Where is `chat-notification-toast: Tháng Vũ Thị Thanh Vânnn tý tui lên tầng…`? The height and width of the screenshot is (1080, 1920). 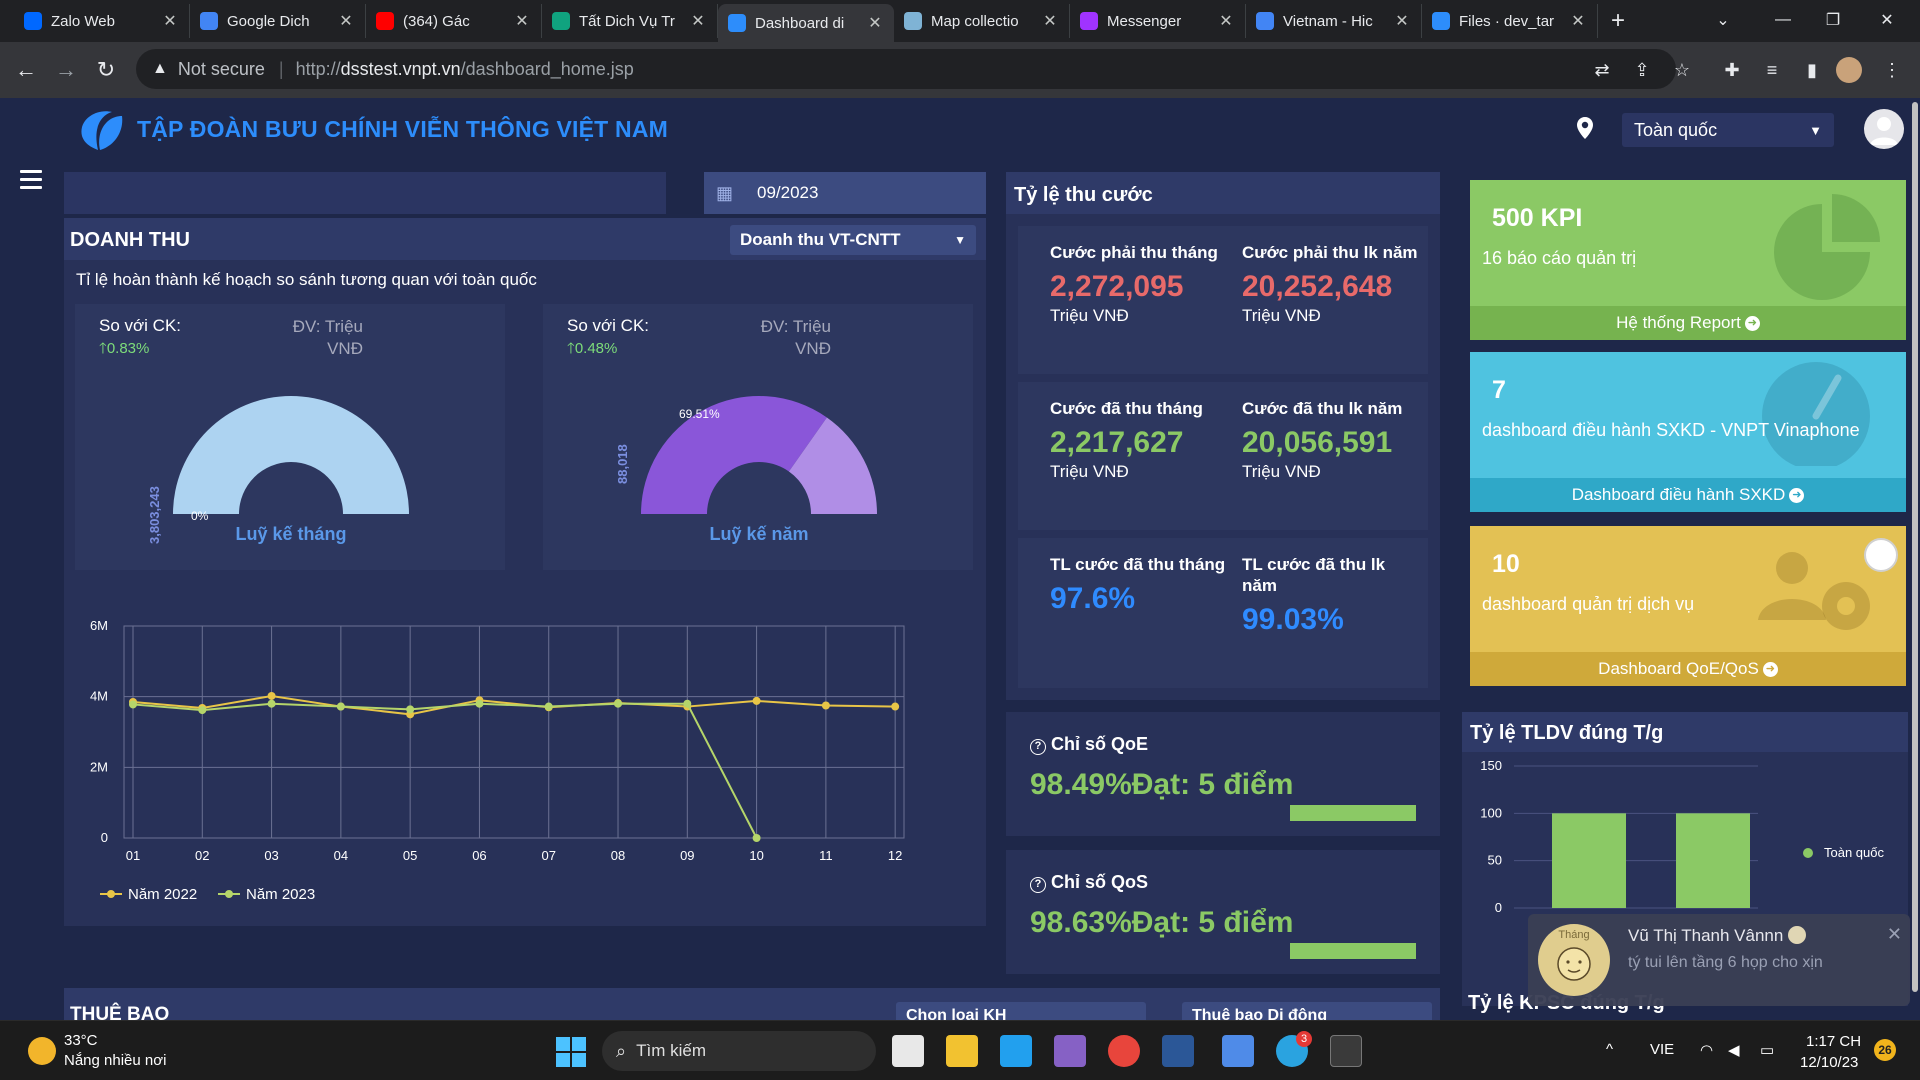 chat-notification-toast: Tháng Vũ Thị Thanh Vânnn tý tui lên tầng… is located at coordinates (1719, 960).